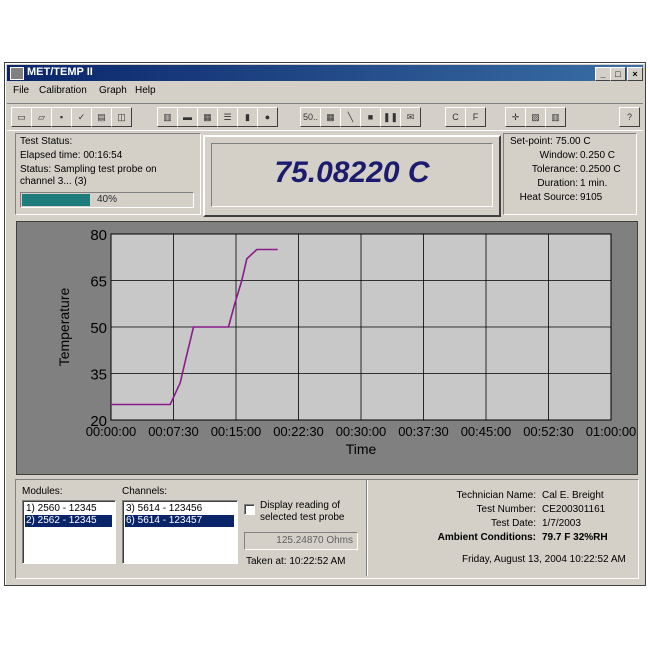 This screenshot has height=650, width=650. I want to click on status-line-1: Status: Sampling test probe on, so click(88, 169).